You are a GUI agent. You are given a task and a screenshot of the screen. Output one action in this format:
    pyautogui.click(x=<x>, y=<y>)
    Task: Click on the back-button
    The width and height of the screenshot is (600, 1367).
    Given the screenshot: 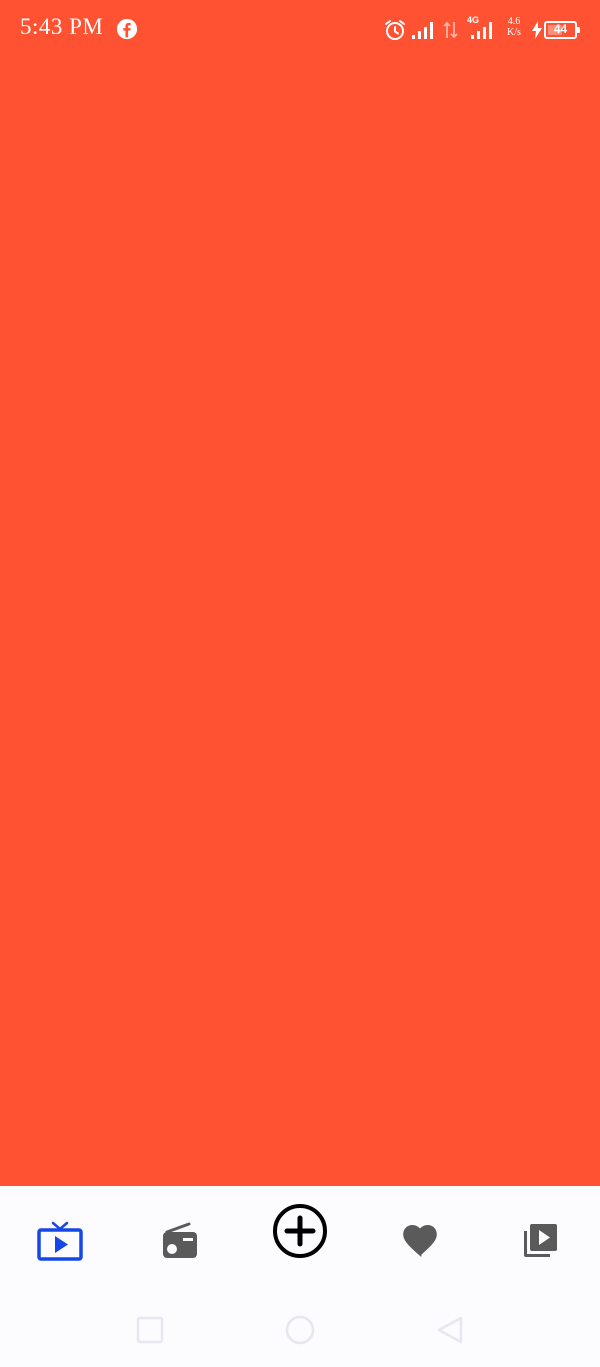 What is the action you would take?
    pyautogui.click(x=450, y=1330)
    